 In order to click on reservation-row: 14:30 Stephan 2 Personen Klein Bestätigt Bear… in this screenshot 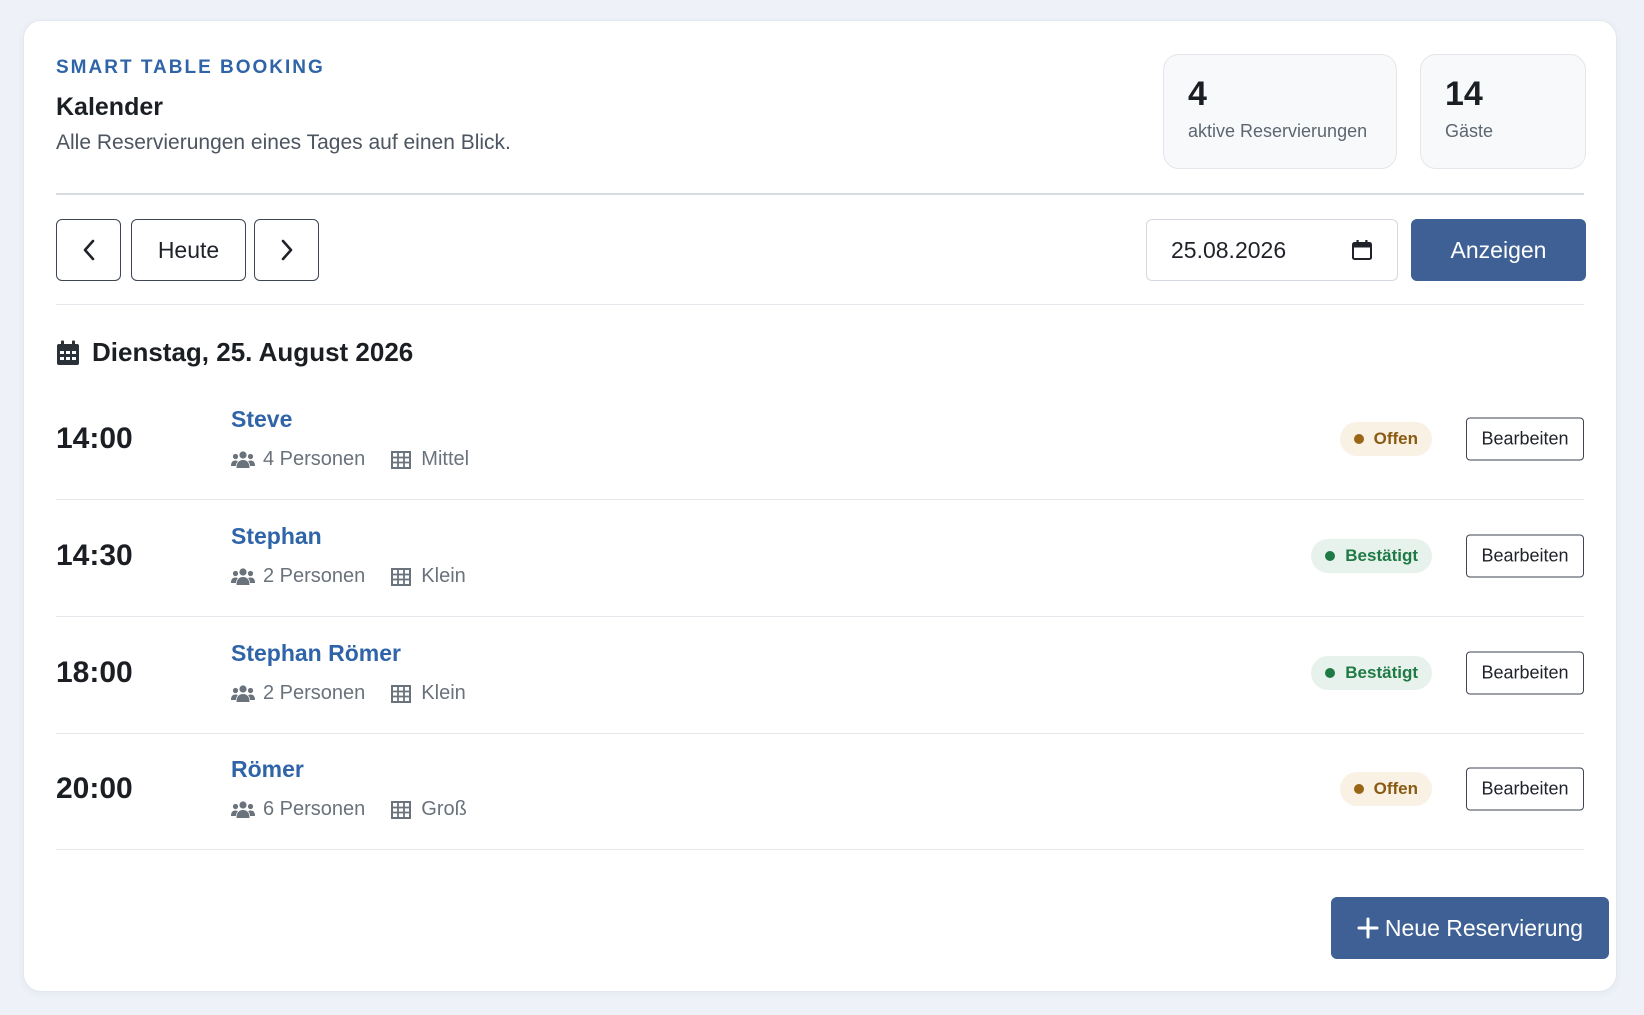, I will do `click(820, 556)`.